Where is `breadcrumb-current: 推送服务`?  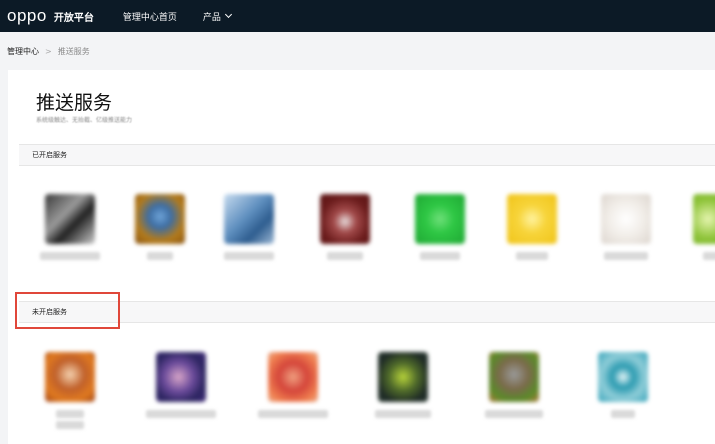 breadcrumb-current: 推送服务 is located at coordinates (73, 51).